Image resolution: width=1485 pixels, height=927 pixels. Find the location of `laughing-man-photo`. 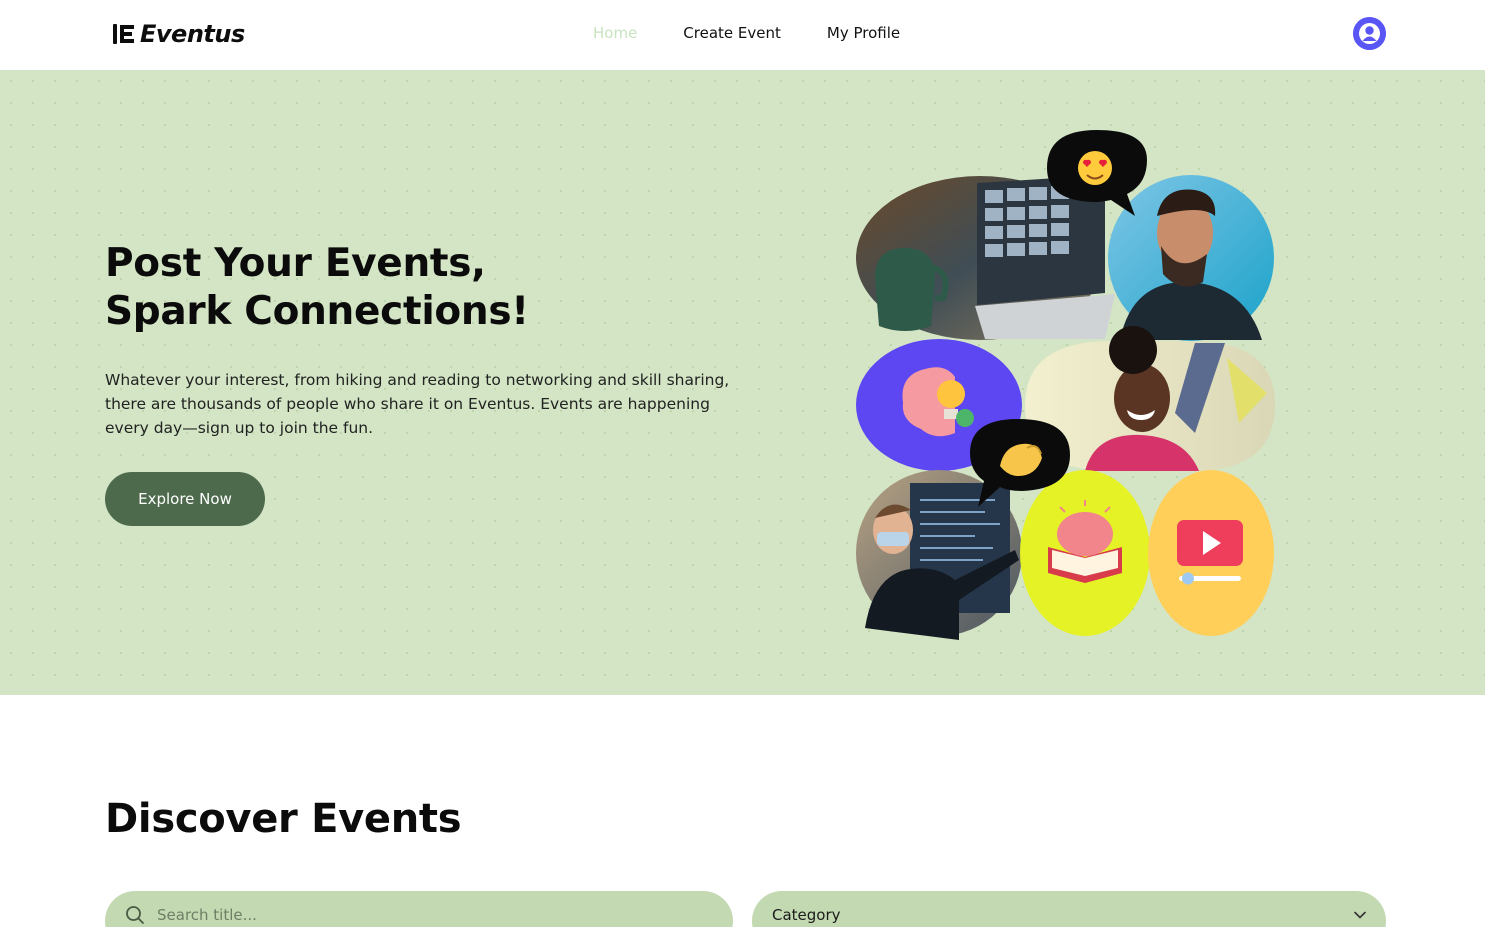

laughing-man-photo is located at coordinates (1191, 258).